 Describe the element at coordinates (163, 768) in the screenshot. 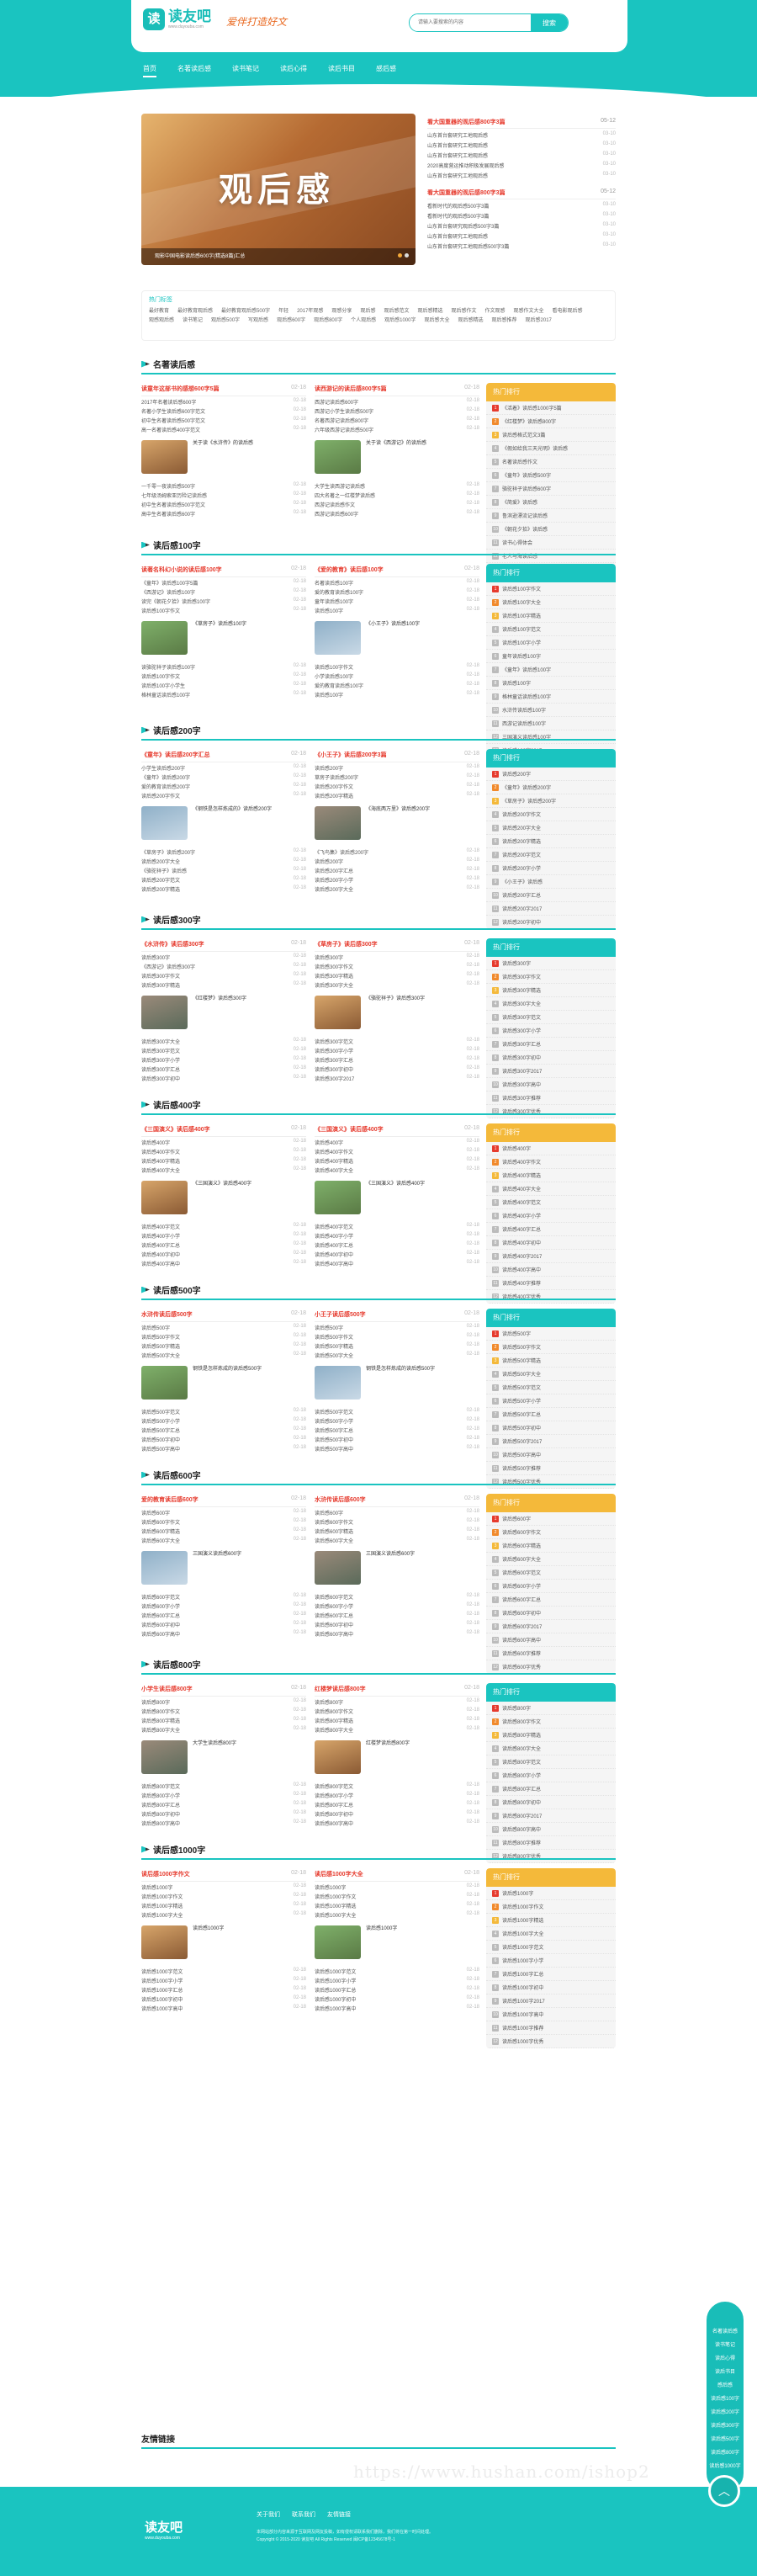

I see `list-item-title: 小学生读后感200字` at that location.